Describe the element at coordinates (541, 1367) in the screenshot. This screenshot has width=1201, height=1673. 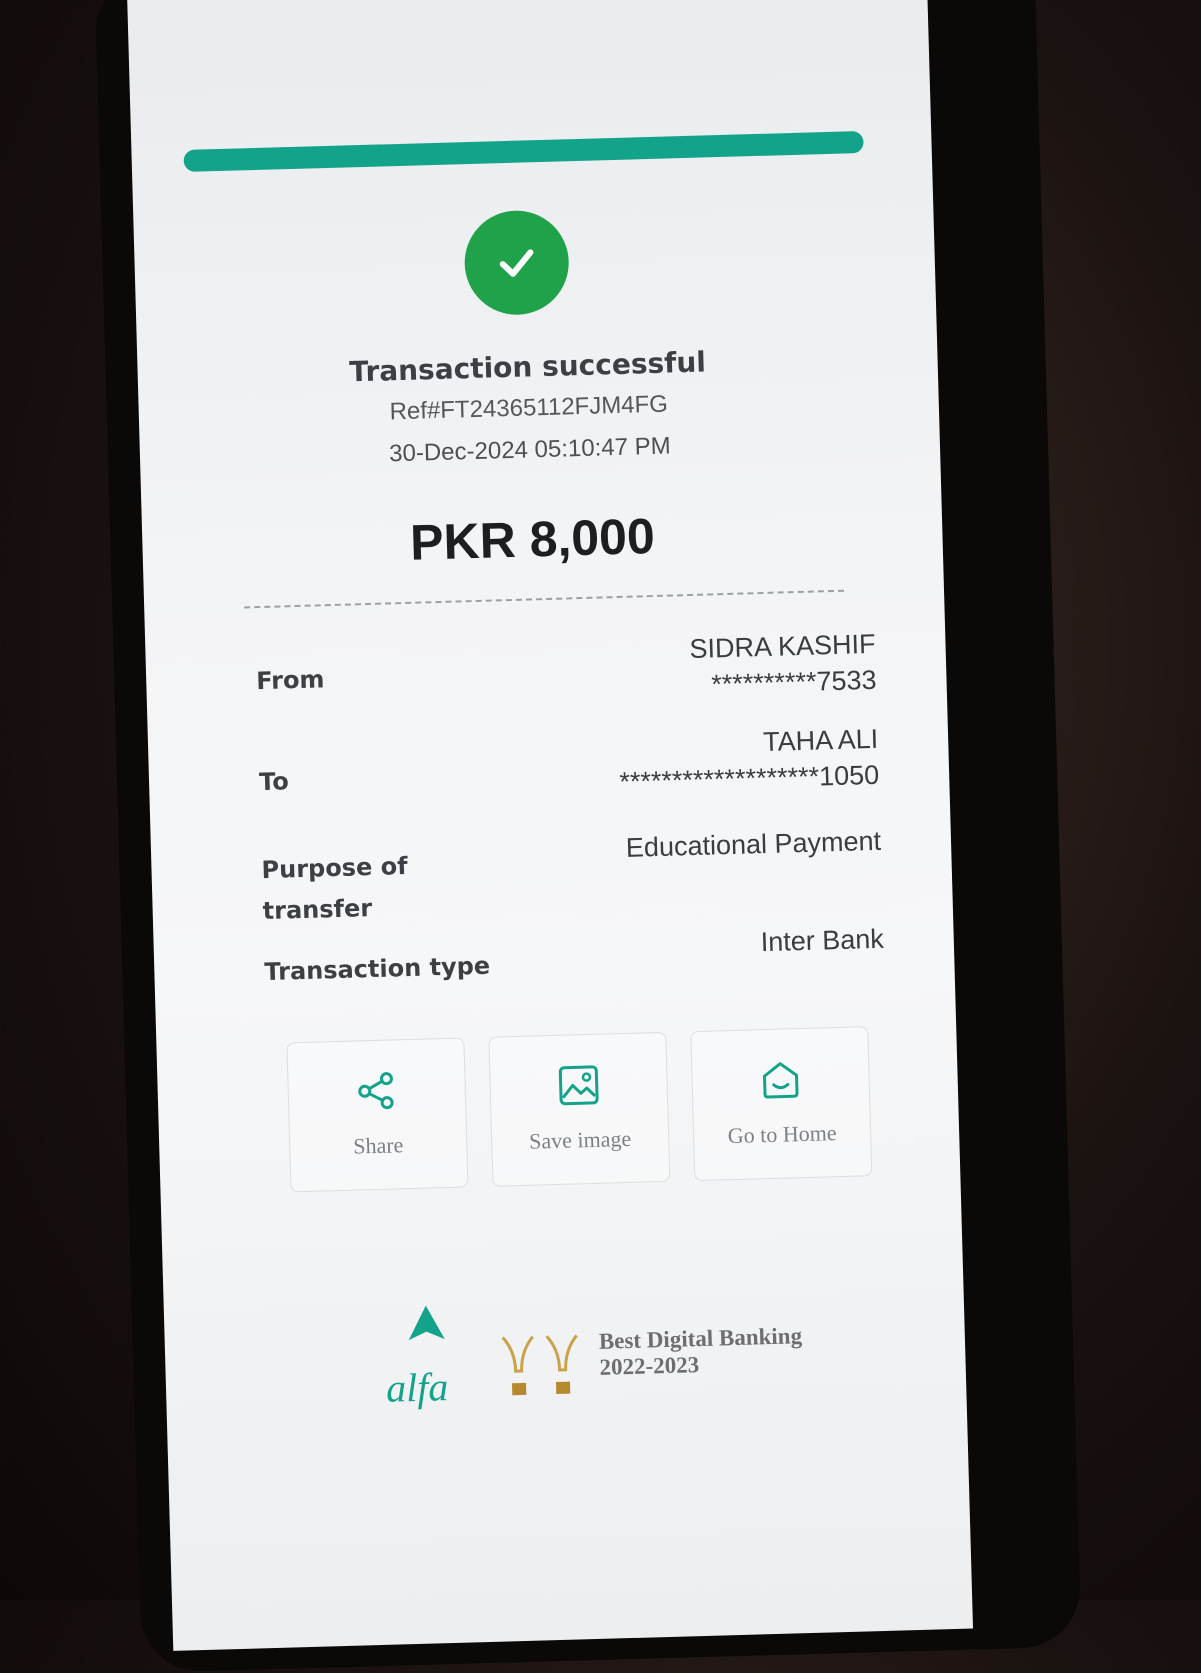
I see `trophy-icon` at that location.